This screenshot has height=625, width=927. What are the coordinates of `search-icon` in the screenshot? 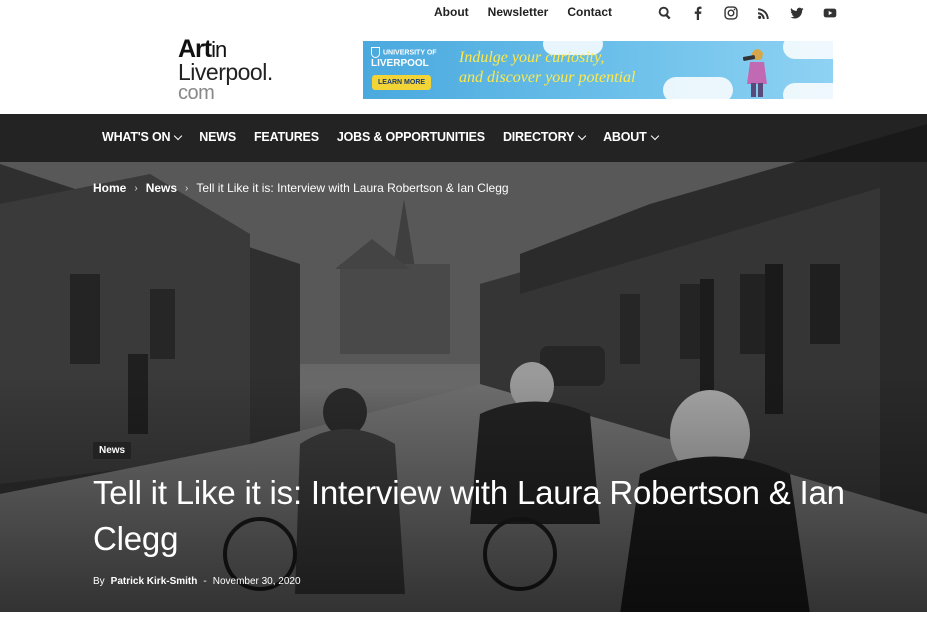 It's located at (664, 13).